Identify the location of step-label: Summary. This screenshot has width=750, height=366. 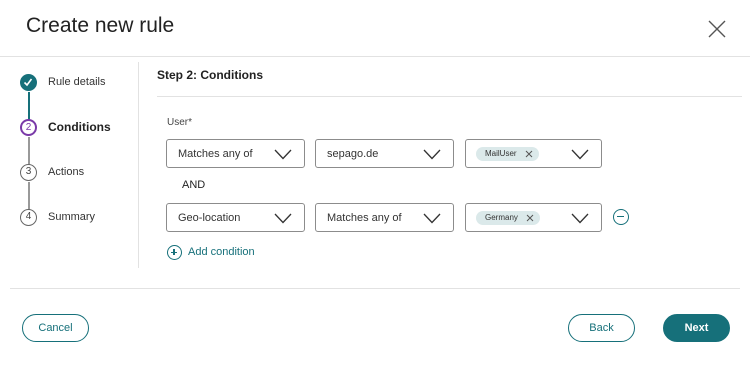
(72, 217).